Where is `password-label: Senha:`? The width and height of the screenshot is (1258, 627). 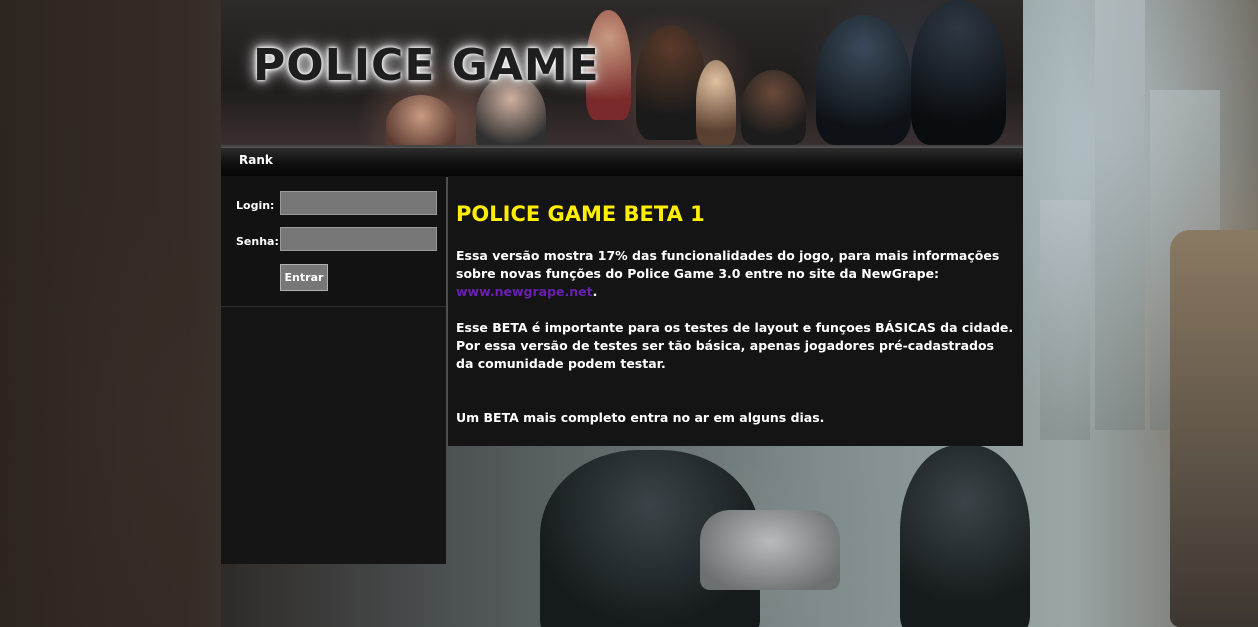
password-label: Senha: is located at coordinates (257, 241).